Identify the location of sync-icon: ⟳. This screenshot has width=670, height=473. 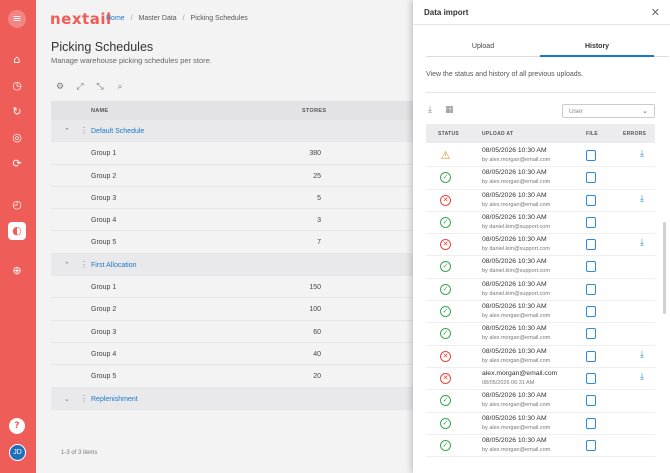
(17, 164).